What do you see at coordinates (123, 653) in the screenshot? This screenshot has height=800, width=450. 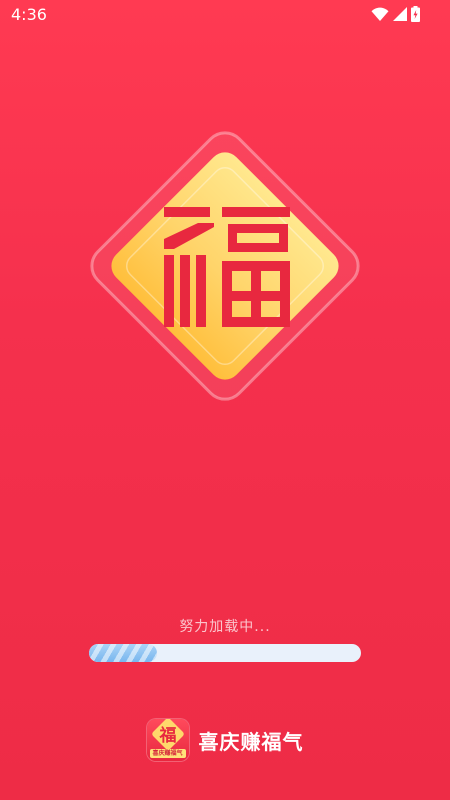 I see `loading-progress-fill` at bounding box center [123, 653].